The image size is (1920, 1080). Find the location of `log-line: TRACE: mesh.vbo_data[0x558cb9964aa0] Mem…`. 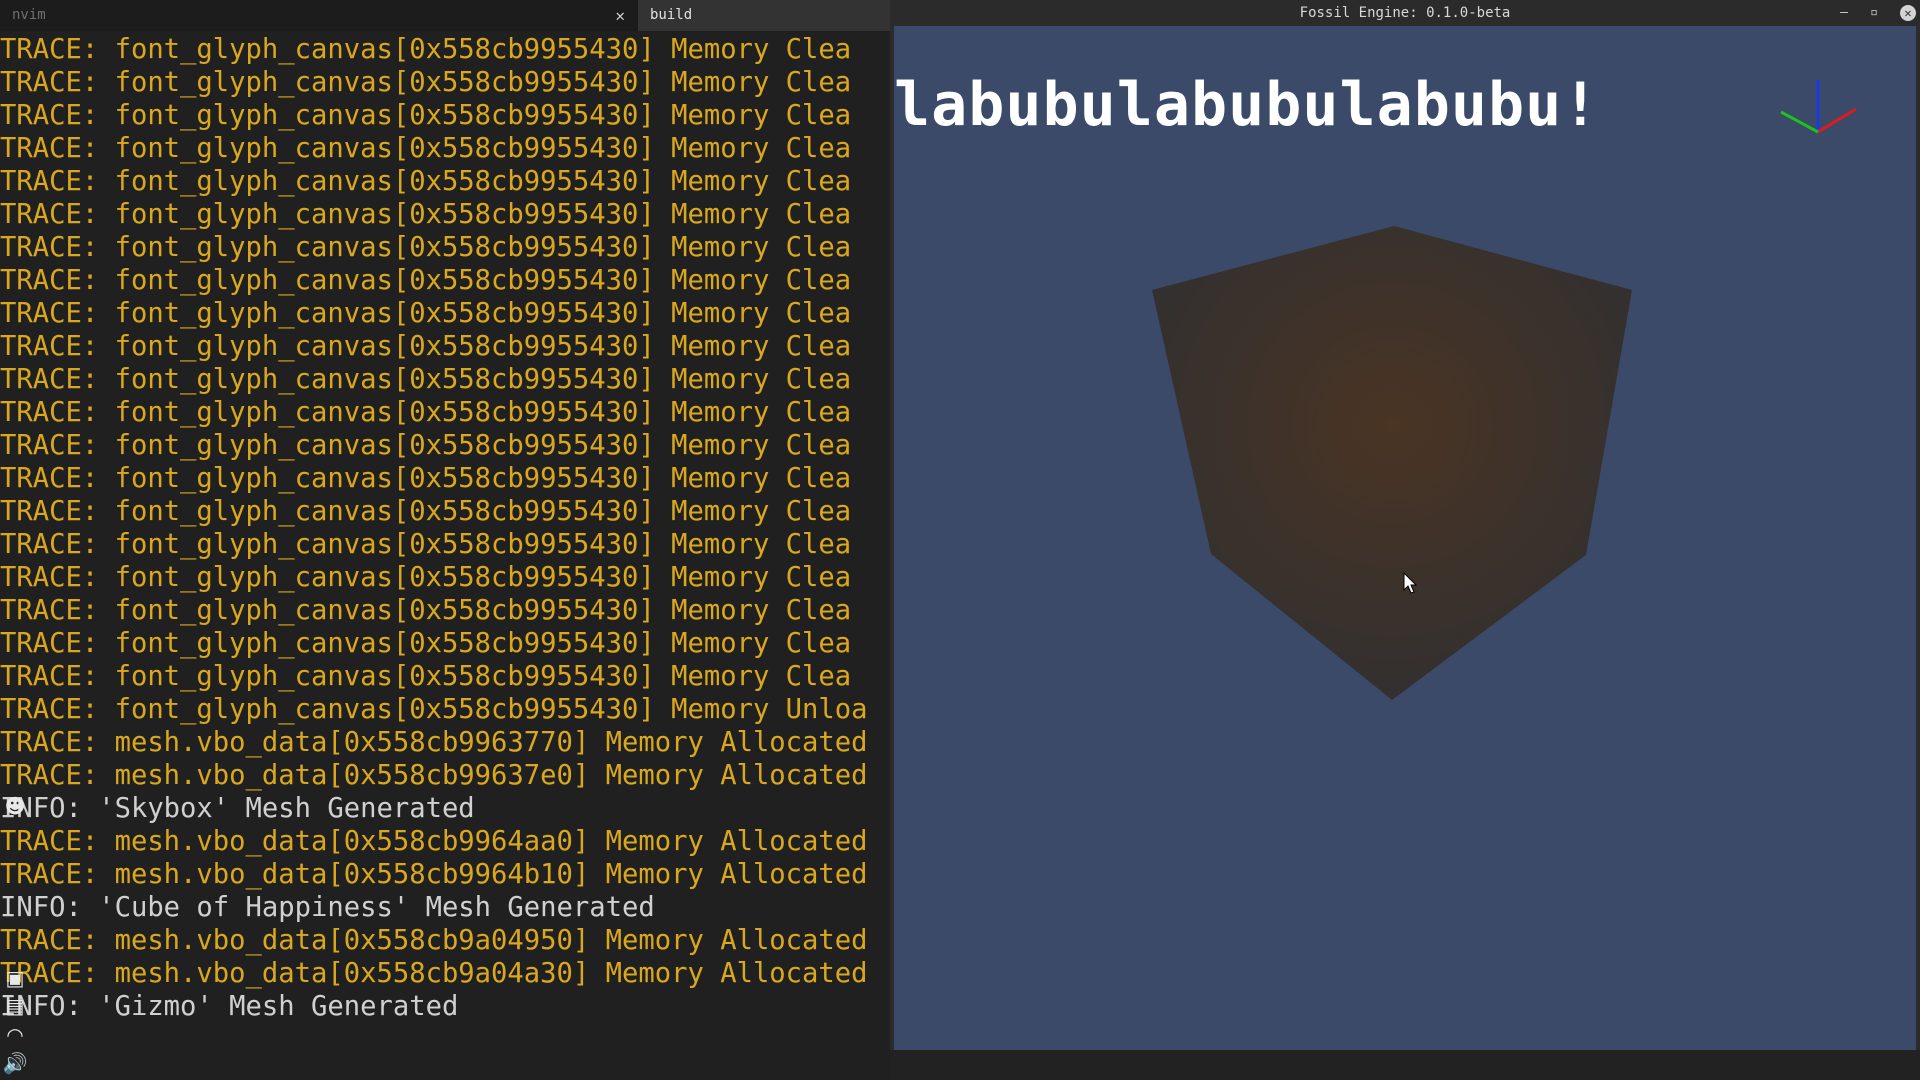

log-line: TRACE: mesh.vbo_data[0x558cb9964aa0] Mem… is located at coordinates (434, 841).